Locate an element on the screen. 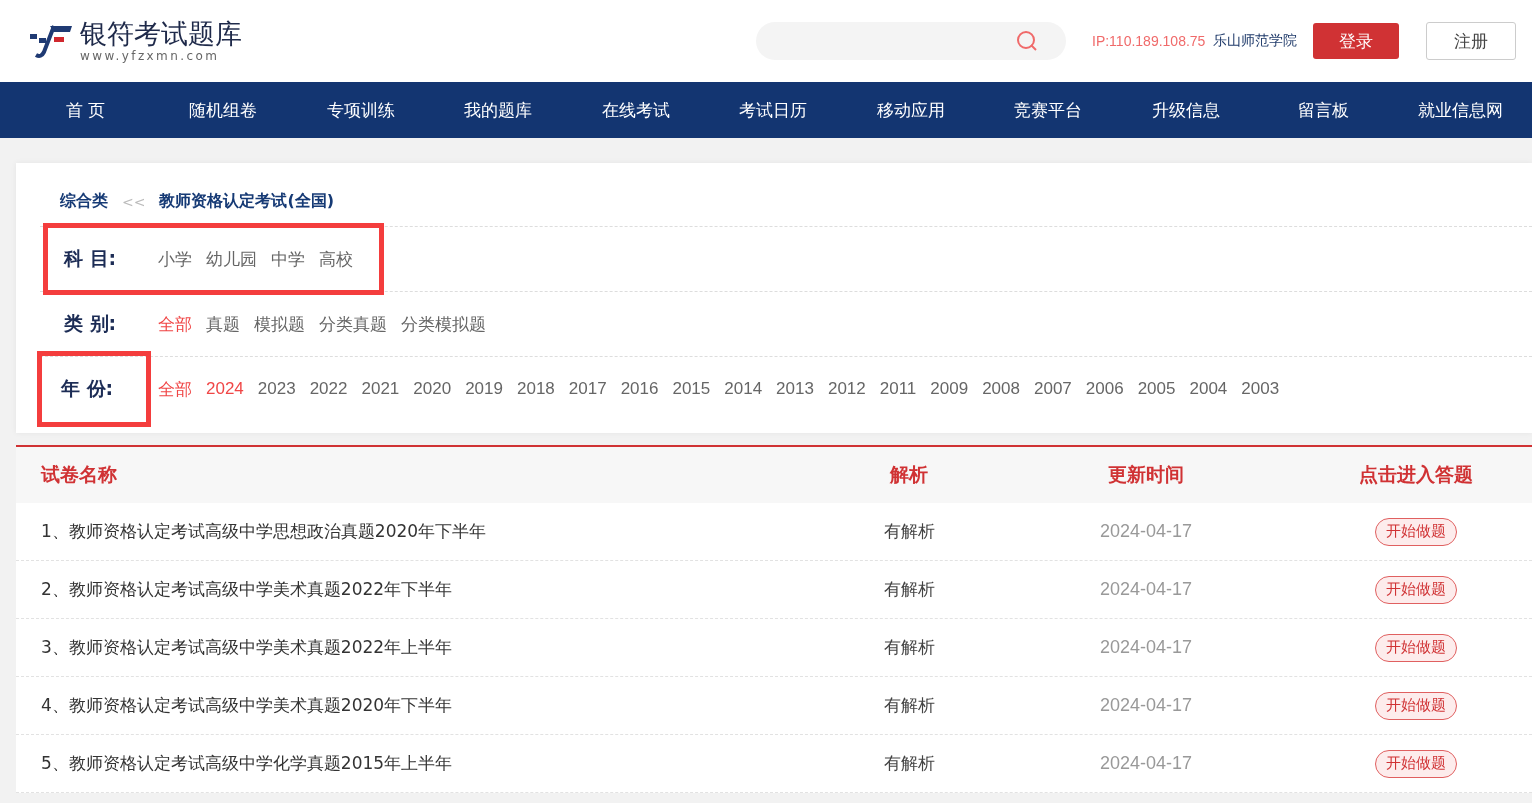  filter-option: 2021 is located at coordinates (380, 389).